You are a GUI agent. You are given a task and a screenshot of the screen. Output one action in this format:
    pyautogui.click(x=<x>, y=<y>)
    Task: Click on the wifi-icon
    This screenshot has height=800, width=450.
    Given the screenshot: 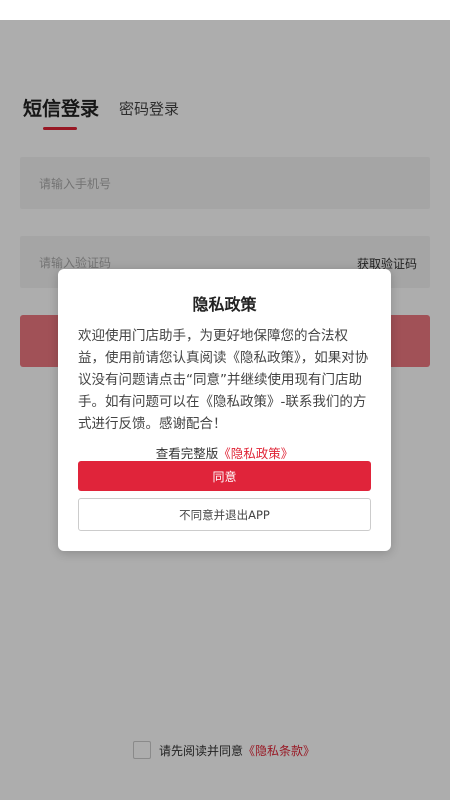 What is the action you would take?
    pyautogui.click(x=423, y=7)
    